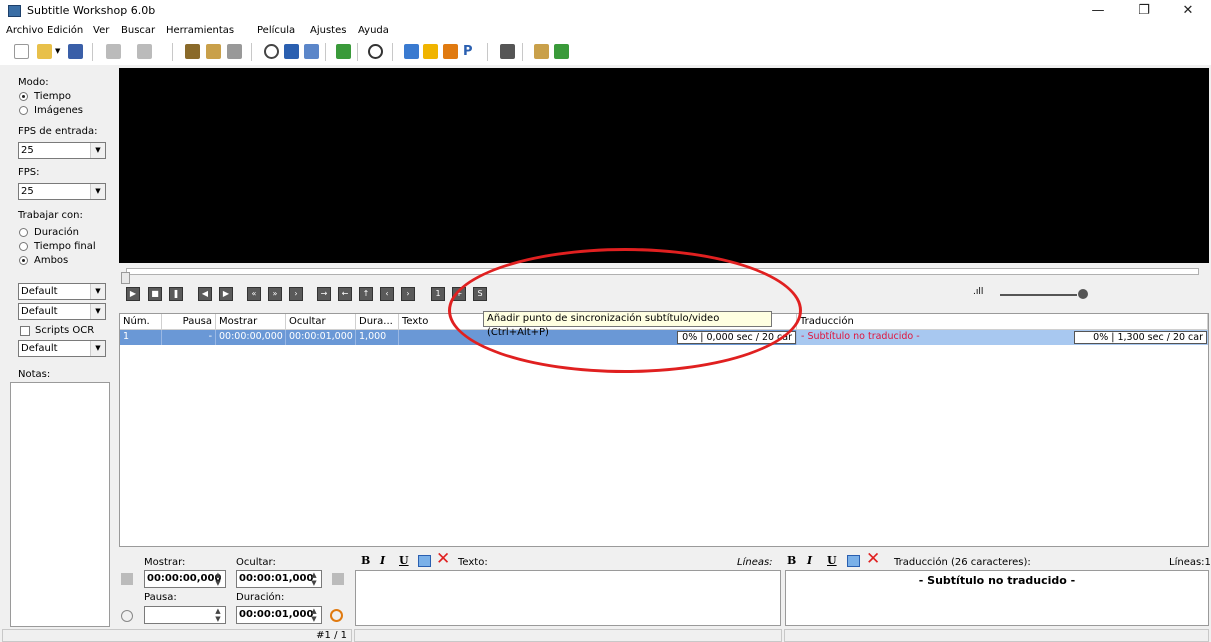  I want to click on spellcheck-icon, so click(411, 51).